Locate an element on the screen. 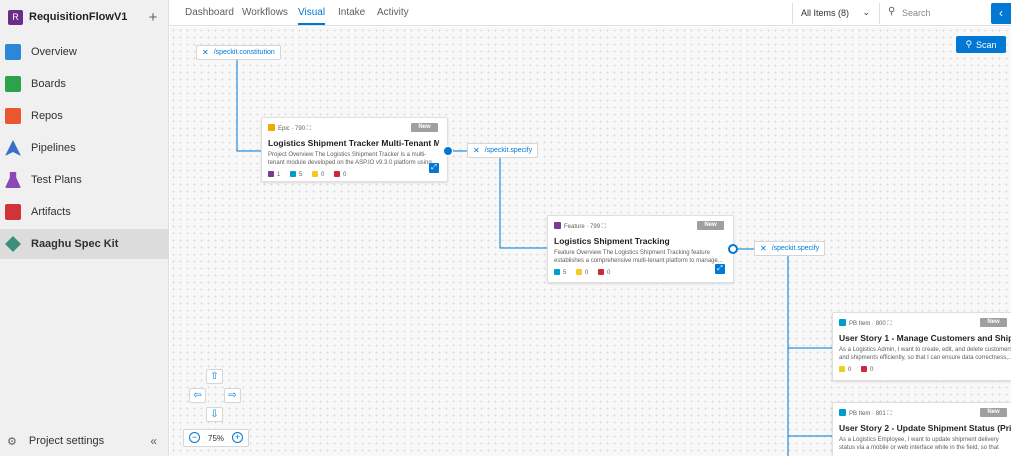 The image size is (1011, 456). sidebar-item-artifacts: Artifacts is located at coordinates (84, 212).